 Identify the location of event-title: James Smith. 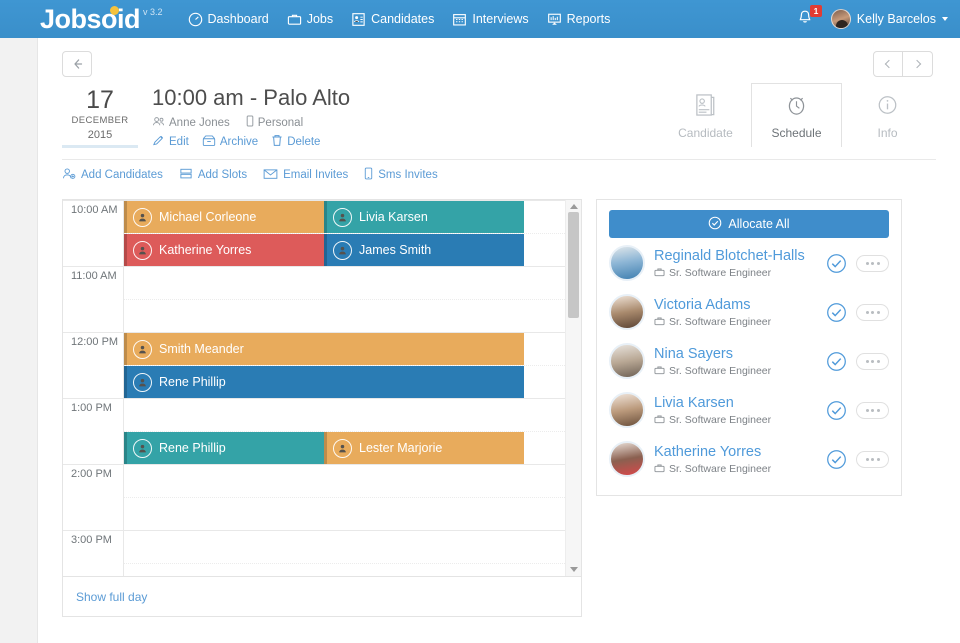
(395, 250).